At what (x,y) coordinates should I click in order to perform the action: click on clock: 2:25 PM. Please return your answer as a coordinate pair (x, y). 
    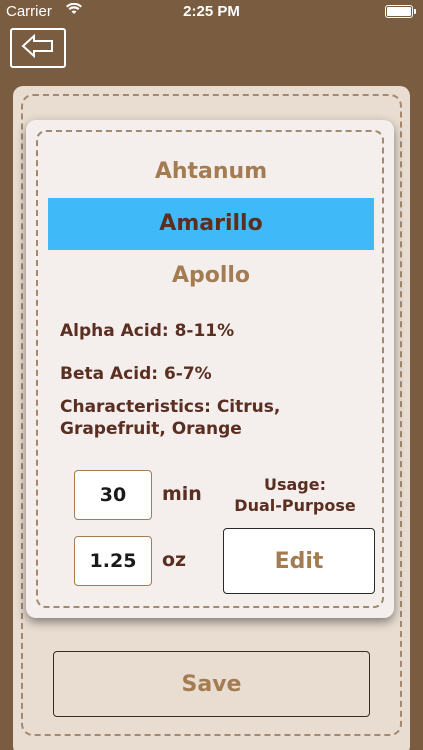
    Looking at the image, I should click on (211, 11).